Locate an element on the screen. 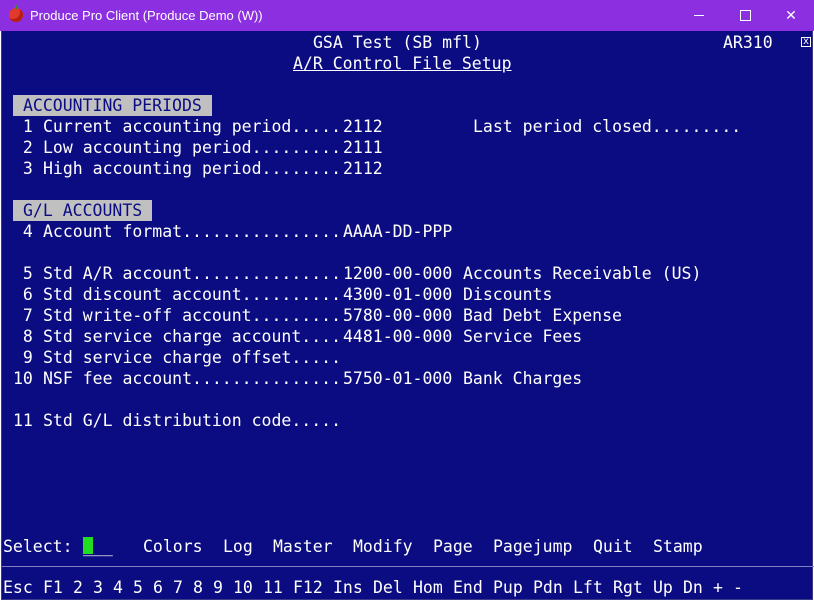 The image size is (814, 601). fkey-end: End is located at coordinates (468, 587).